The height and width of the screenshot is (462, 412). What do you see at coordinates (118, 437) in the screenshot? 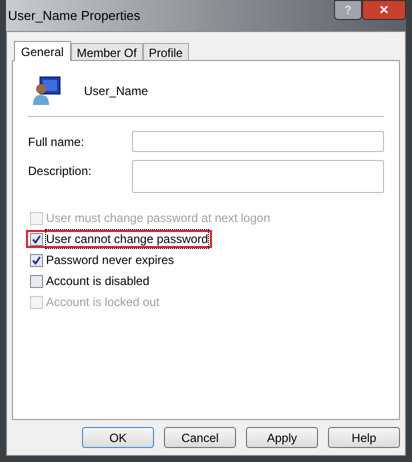
I see `dialog-button: OK` at bounding box center [118, 437].